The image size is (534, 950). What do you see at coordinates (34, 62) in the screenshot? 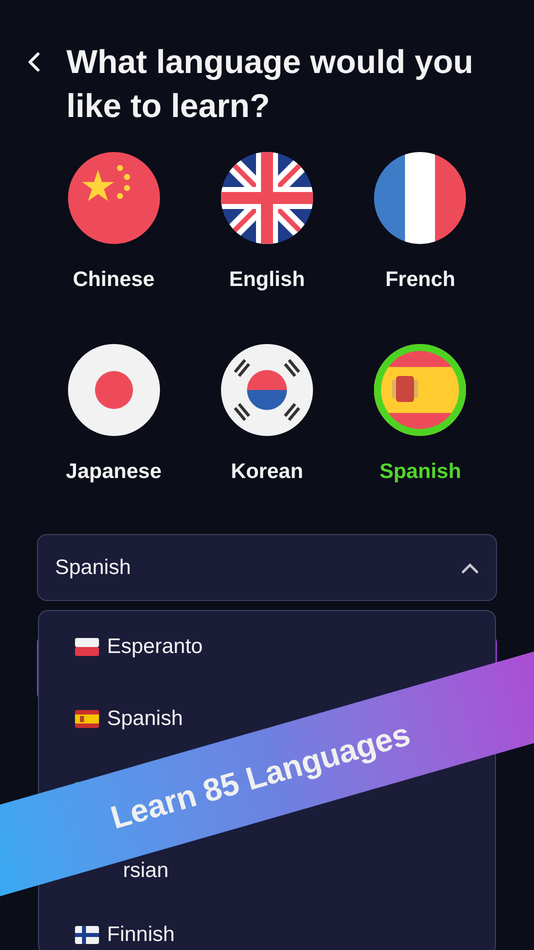
I see `back-icon` at bounding box center [34, 62].